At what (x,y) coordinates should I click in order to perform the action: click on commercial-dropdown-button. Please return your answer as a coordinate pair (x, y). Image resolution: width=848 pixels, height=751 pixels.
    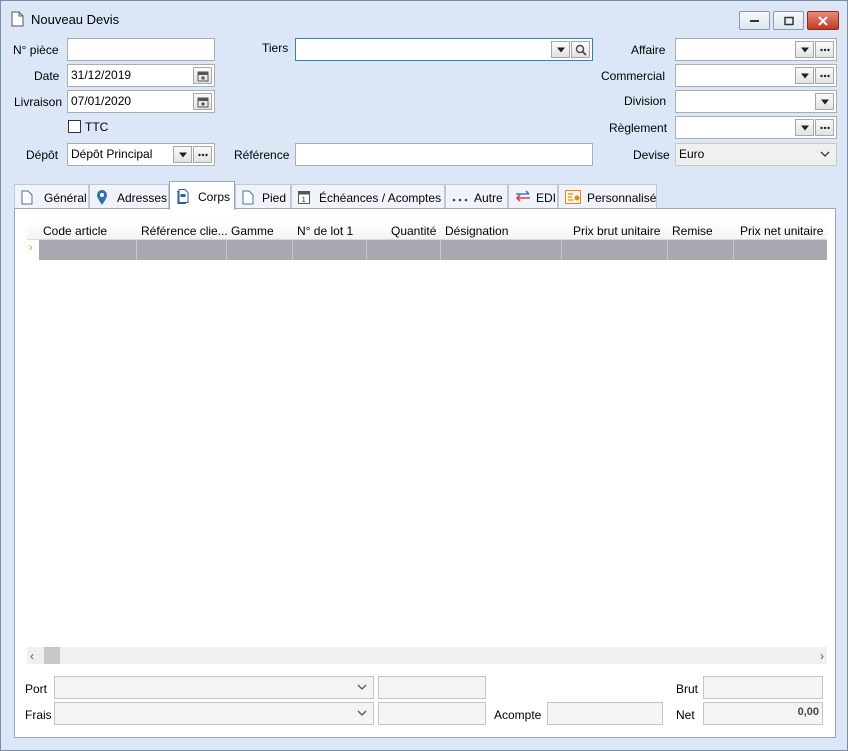
    Looking at the image, I should click on (804, 75).